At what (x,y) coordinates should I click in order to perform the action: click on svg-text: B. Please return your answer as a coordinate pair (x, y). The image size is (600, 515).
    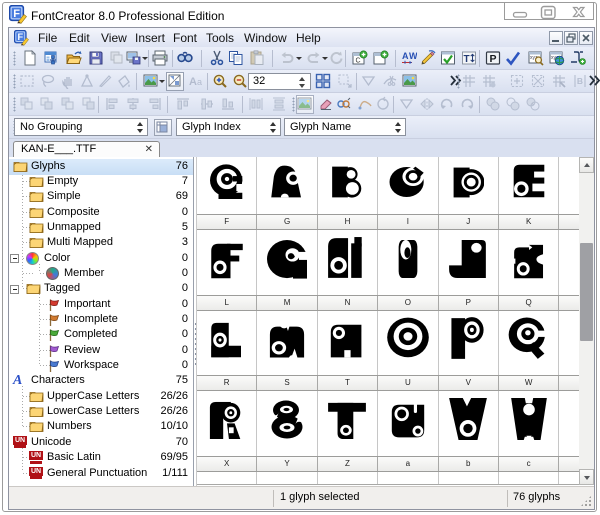
    Looking at the image, I should click on (580, 81).